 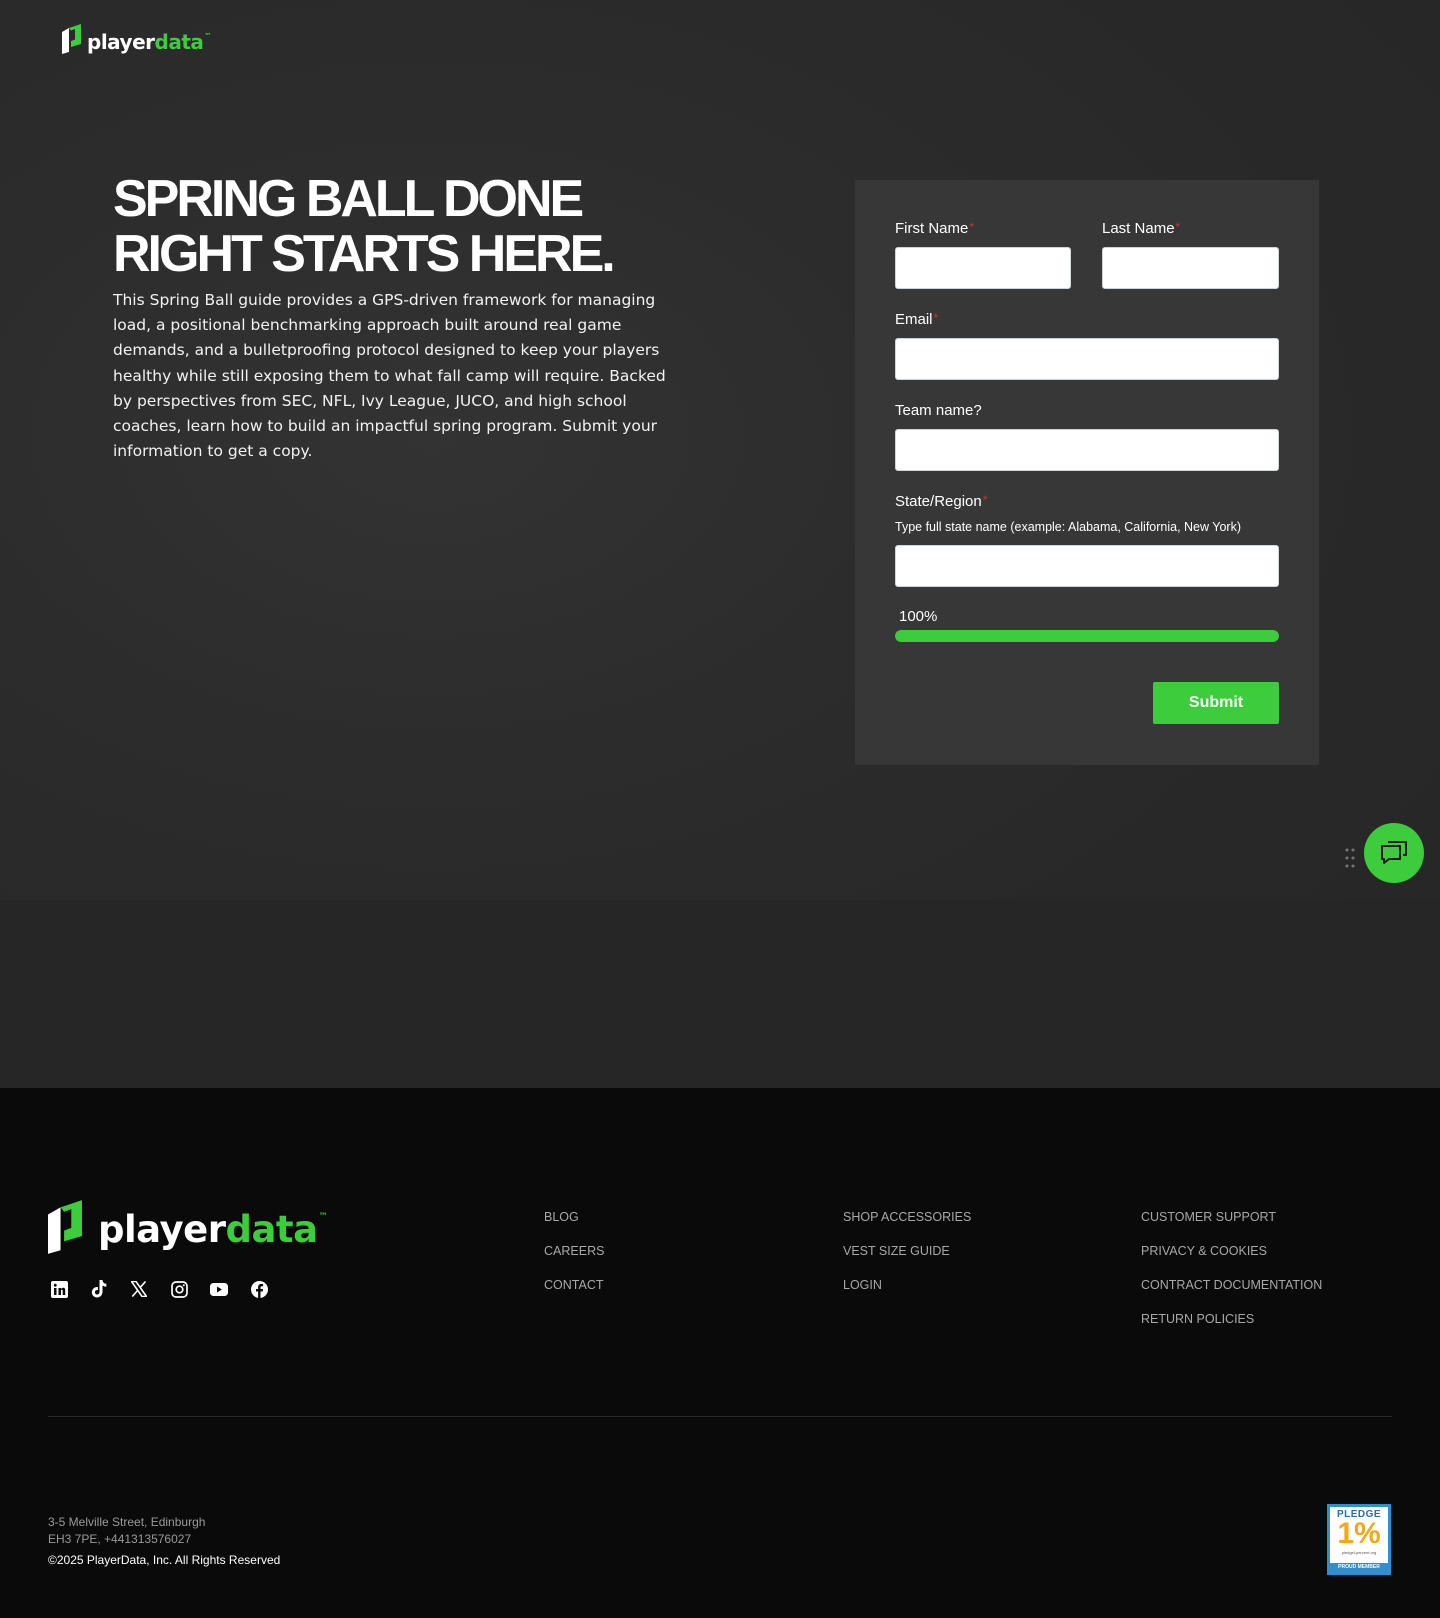 I want to click on footer-link-shop-accessories: SHOP ACCESSORIES, so click(x=907, y=1217).